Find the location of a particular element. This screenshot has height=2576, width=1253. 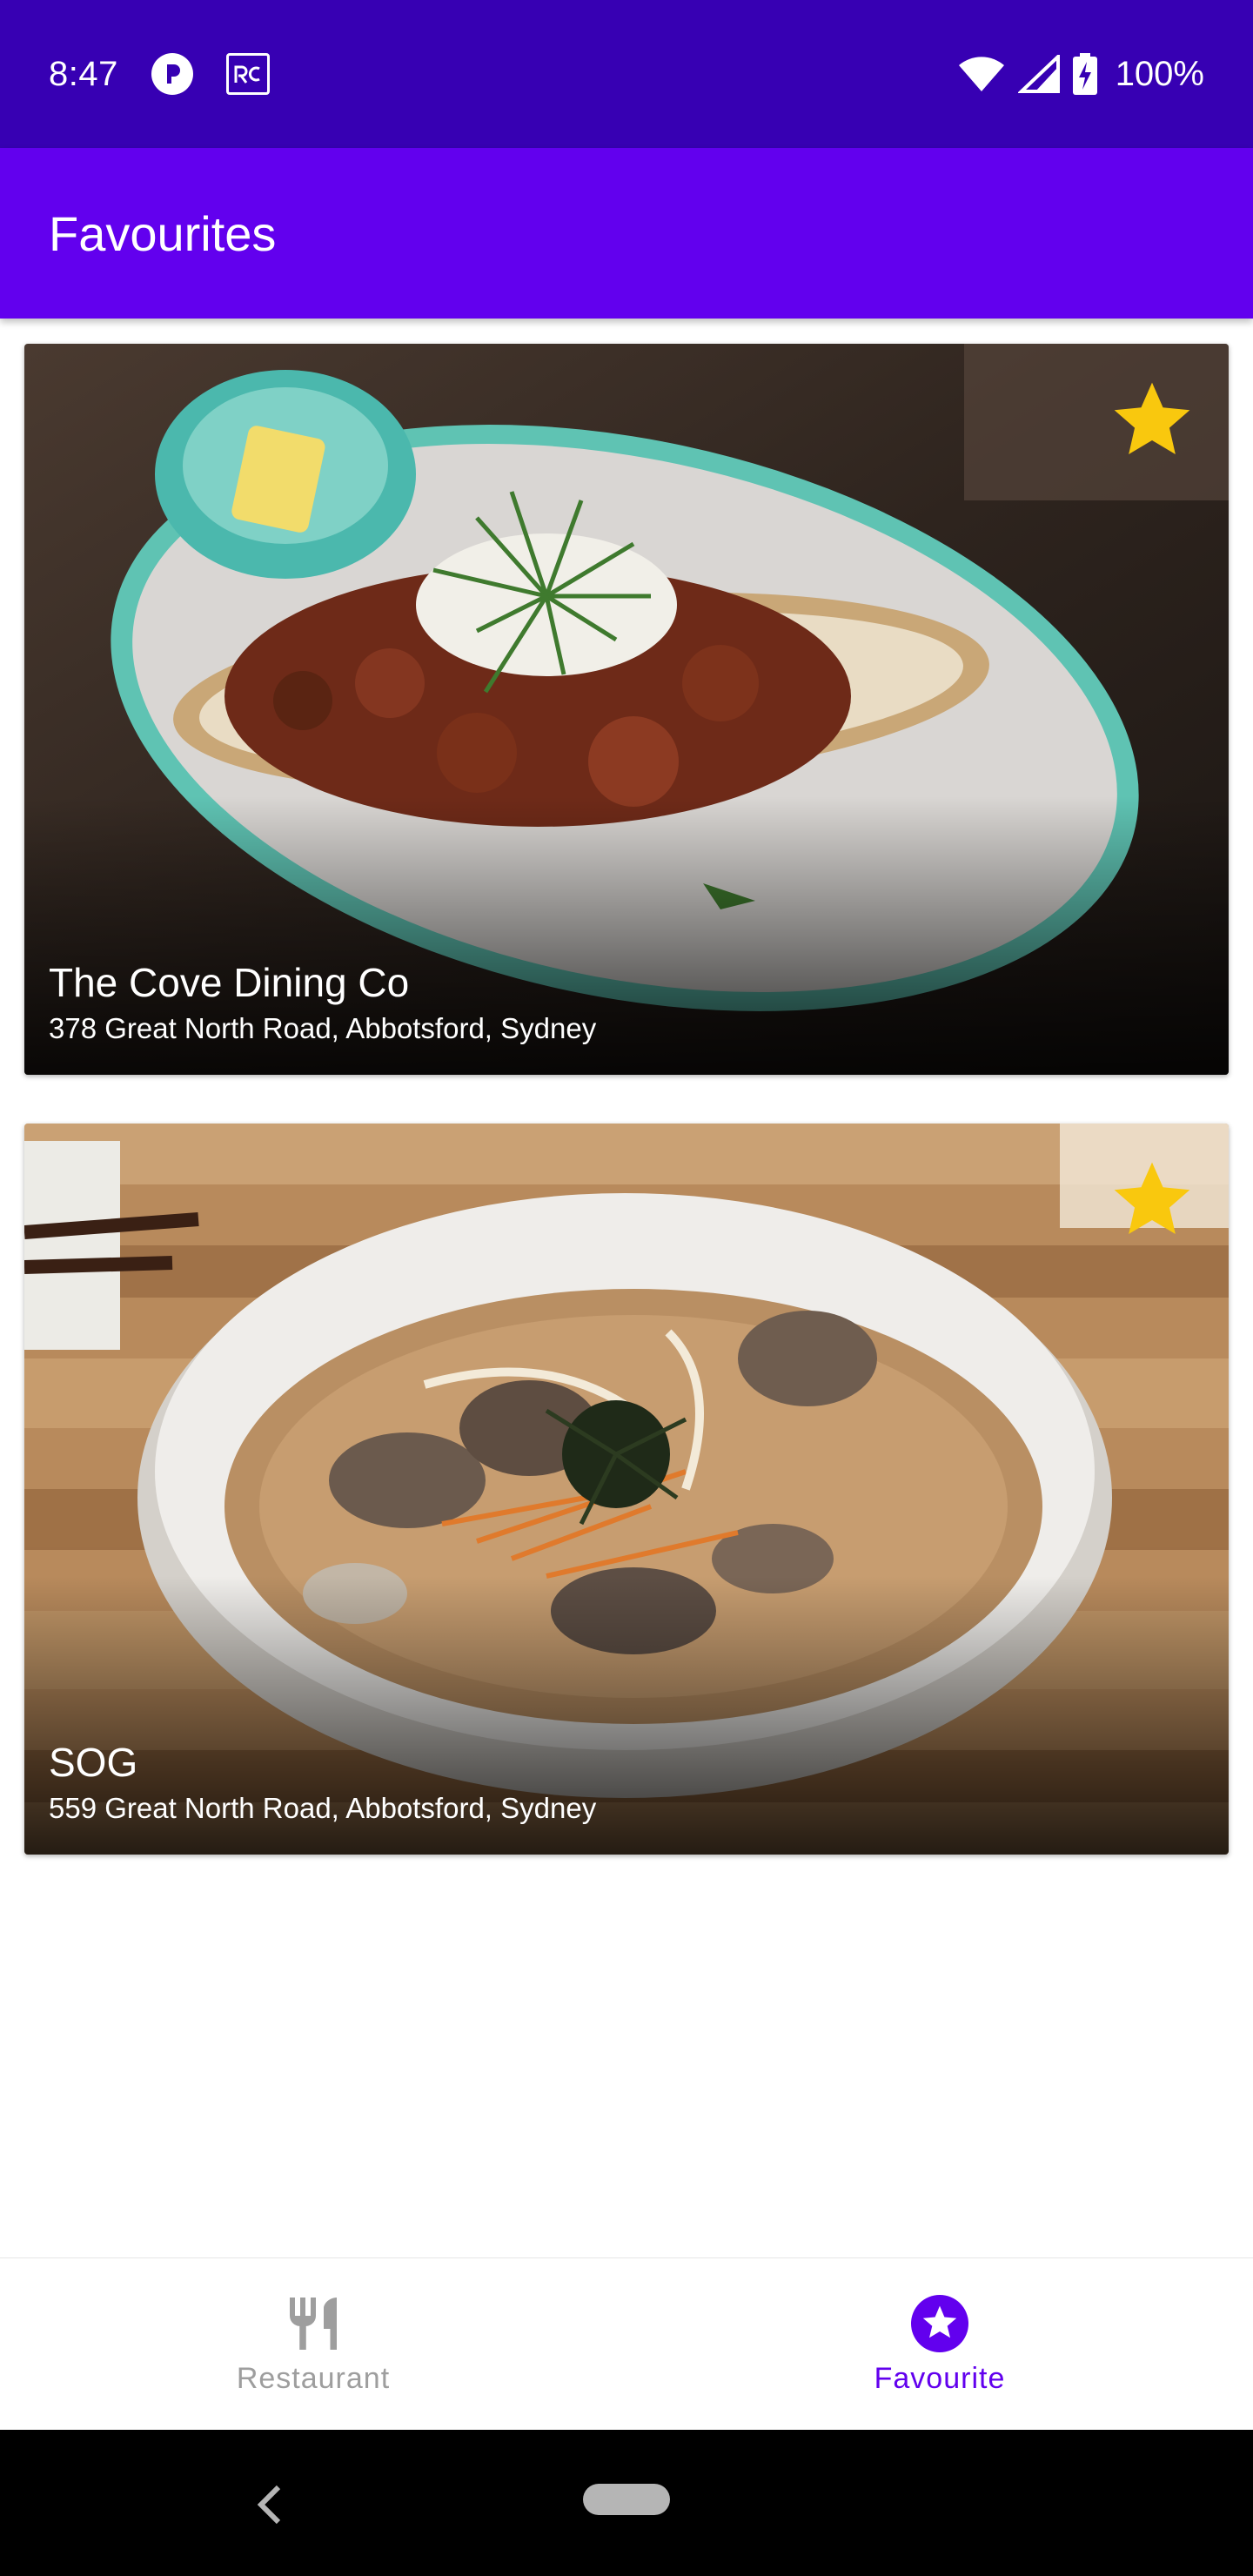

restaurant-address: 559 Great North Road, Abbotsford, Sydney is located at coordinates (323, 1808).